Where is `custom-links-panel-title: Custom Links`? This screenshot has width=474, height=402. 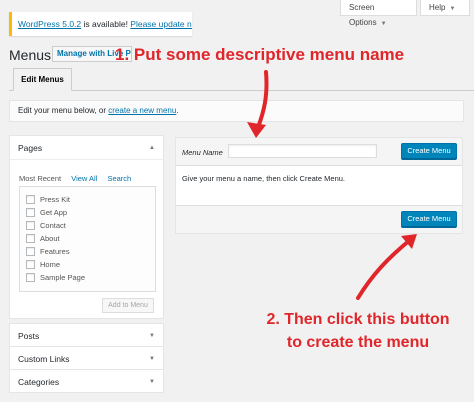 custom-links-panel-title: Custom Links is located at coordinates (44, 359).